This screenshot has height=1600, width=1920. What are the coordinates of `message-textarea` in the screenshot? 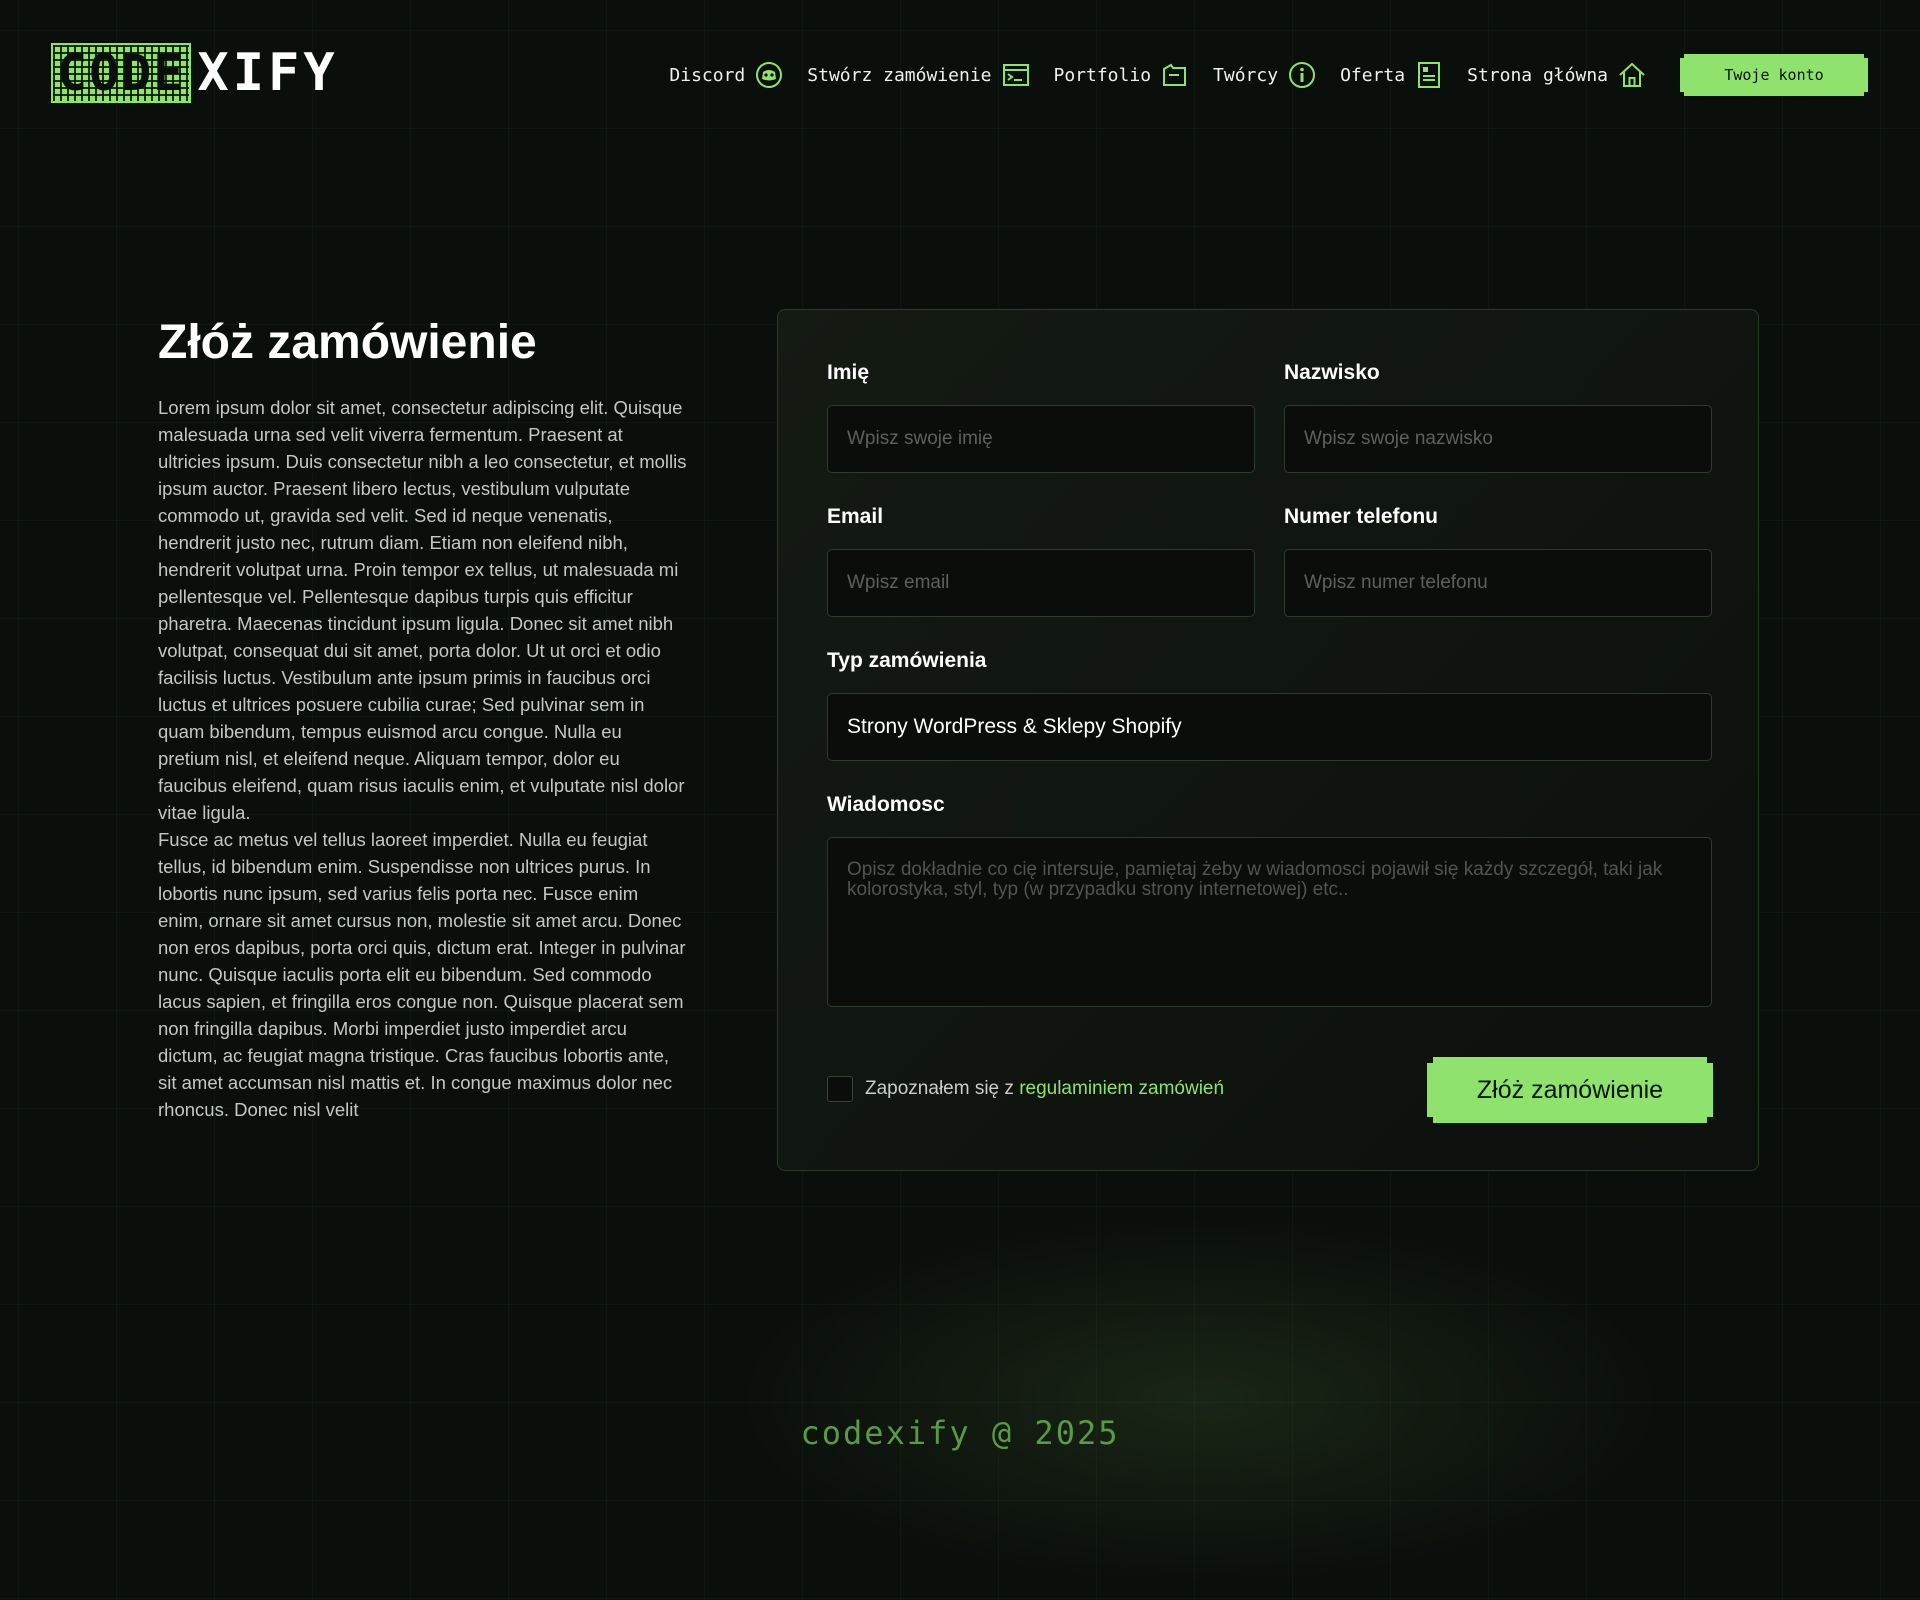 It's located at (1269, 922).